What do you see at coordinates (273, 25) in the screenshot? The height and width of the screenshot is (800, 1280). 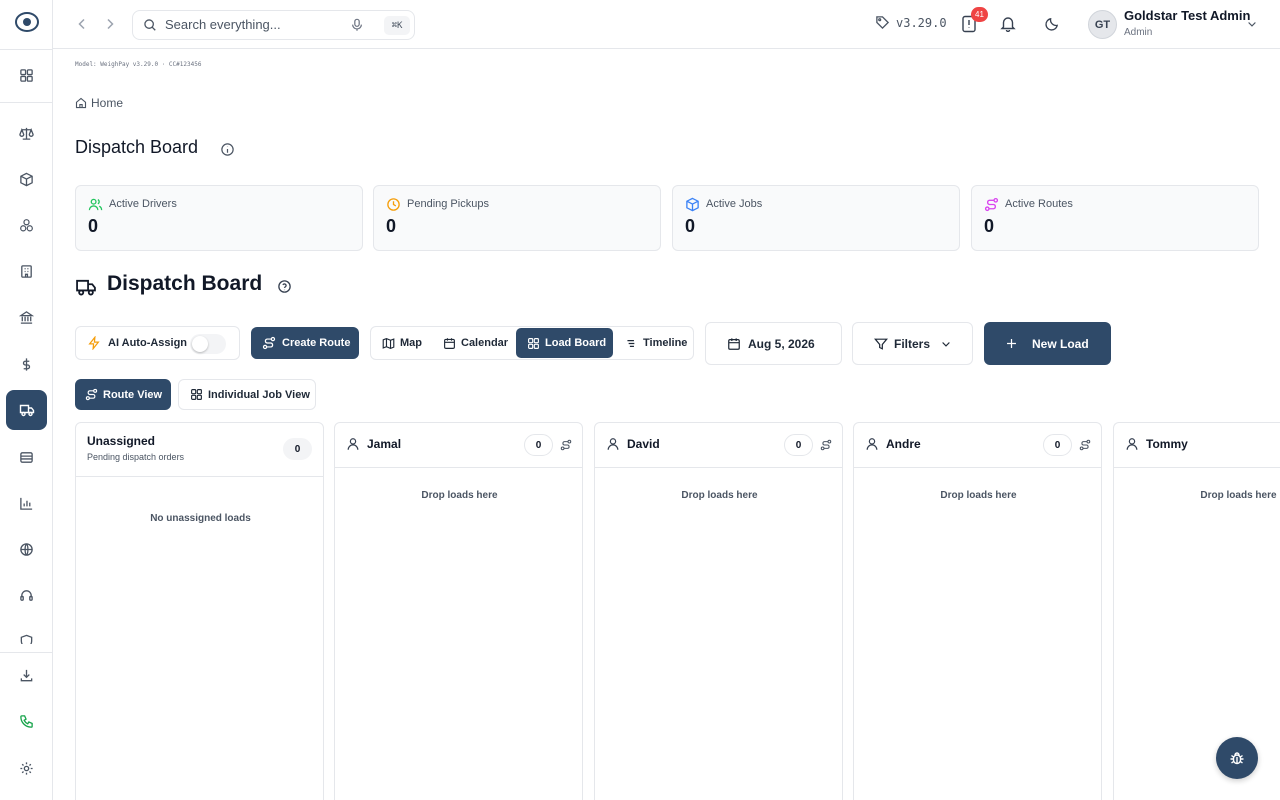 I see `search-input: Search everything... ⌘K` at bounding box center [273, 25].